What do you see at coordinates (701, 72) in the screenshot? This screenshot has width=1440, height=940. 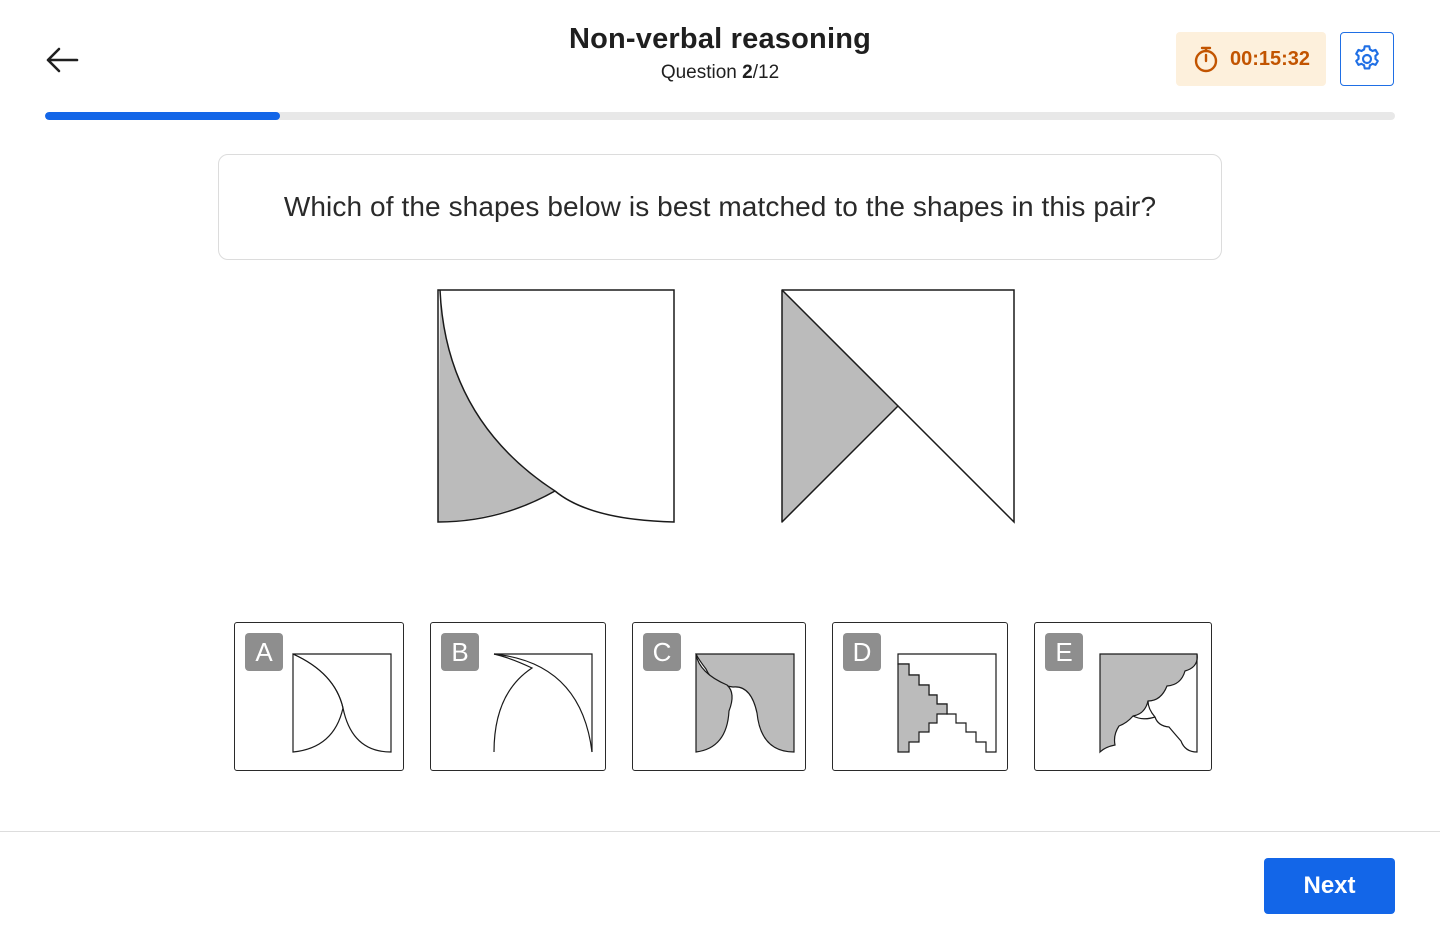 I see `question-prefix: Question` at bounding box center [701, 72].